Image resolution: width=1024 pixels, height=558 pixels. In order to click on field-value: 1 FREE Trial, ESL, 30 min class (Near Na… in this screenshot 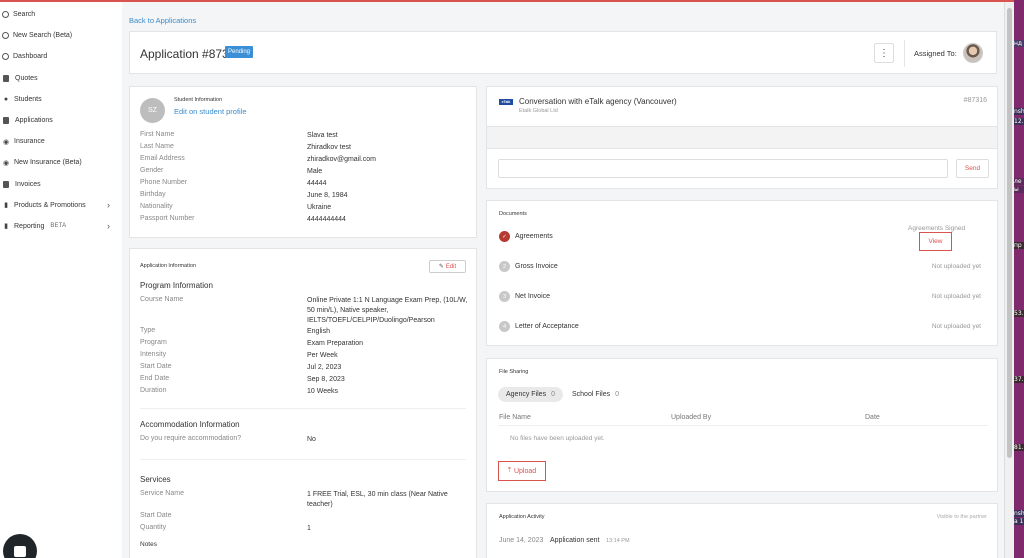, I will do `click(377, 499)`.